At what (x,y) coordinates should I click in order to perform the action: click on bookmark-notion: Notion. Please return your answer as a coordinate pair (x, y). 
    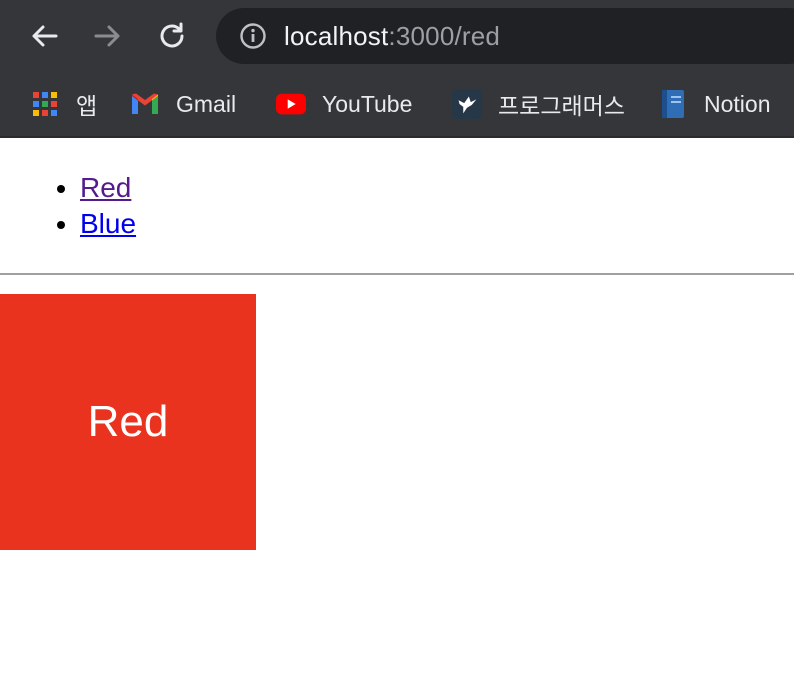
    Looking at the image, I should click on (714, 104).